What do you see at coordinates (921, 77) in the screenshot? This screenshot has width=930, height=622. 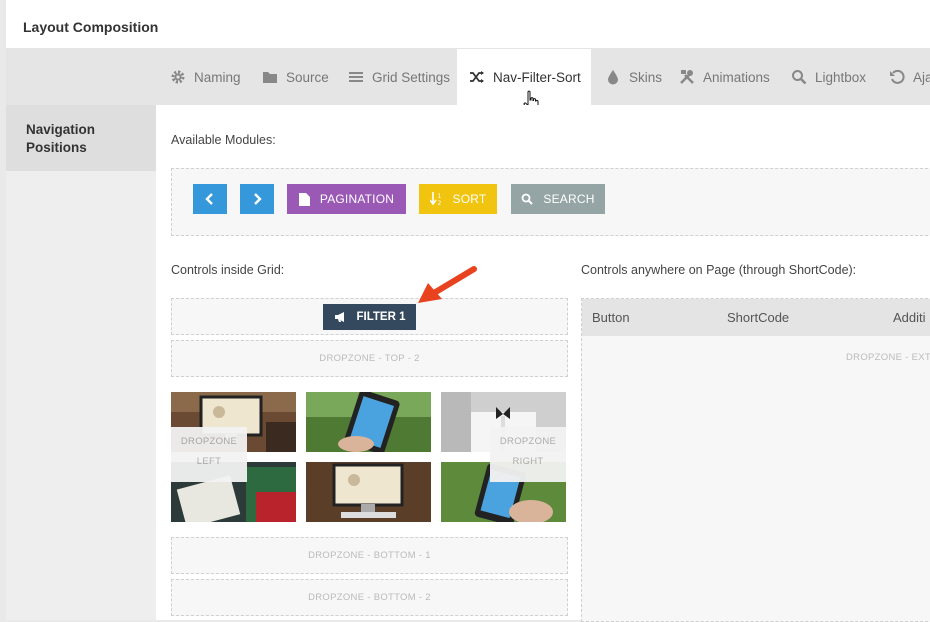 I see `tab-label: Aja` at bounding box center [921, 77].